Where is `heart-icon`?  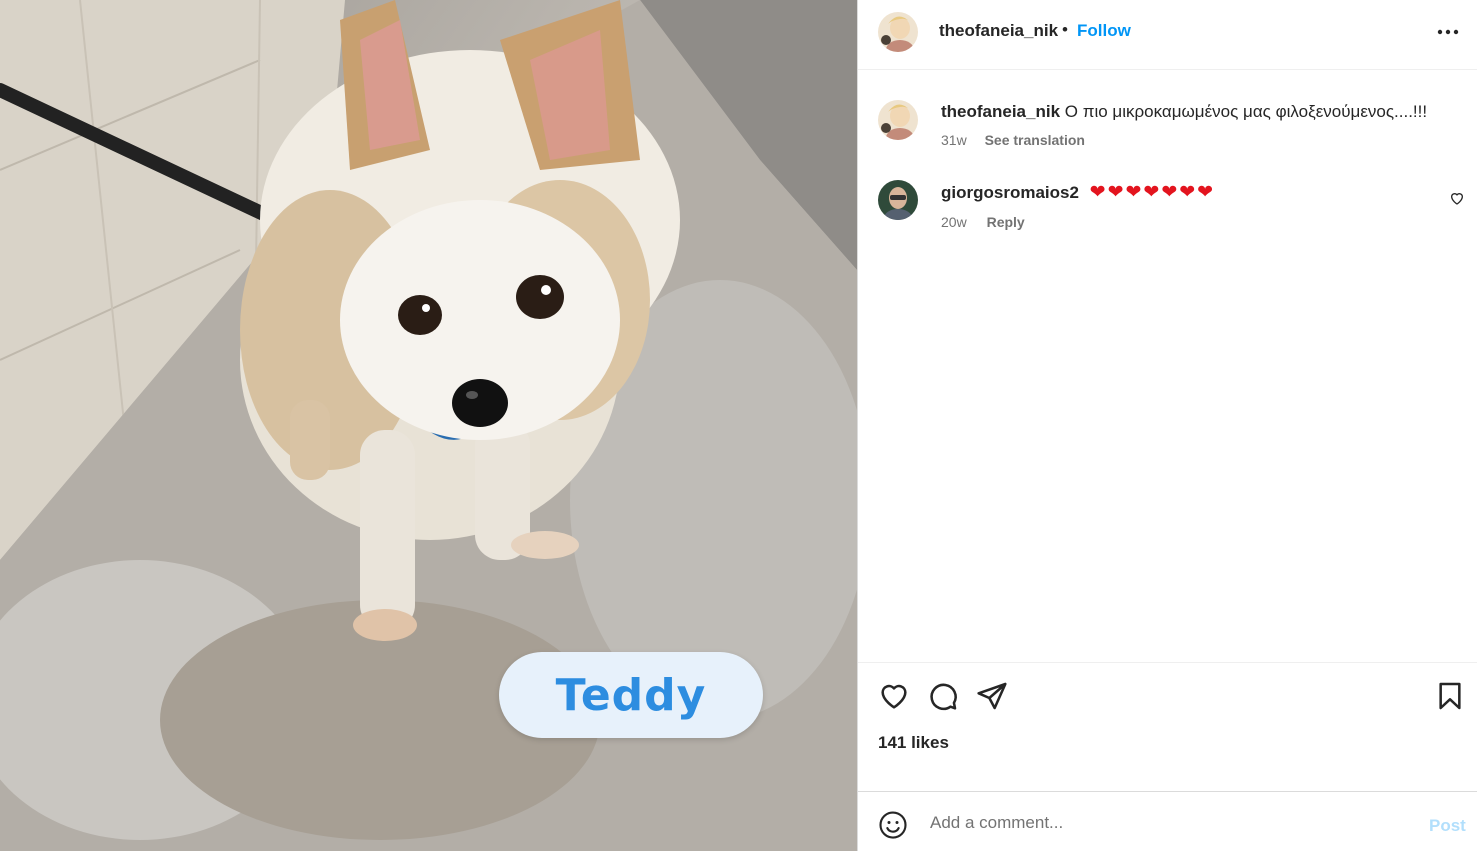
heart-icon is located at coordinates (894, 696).